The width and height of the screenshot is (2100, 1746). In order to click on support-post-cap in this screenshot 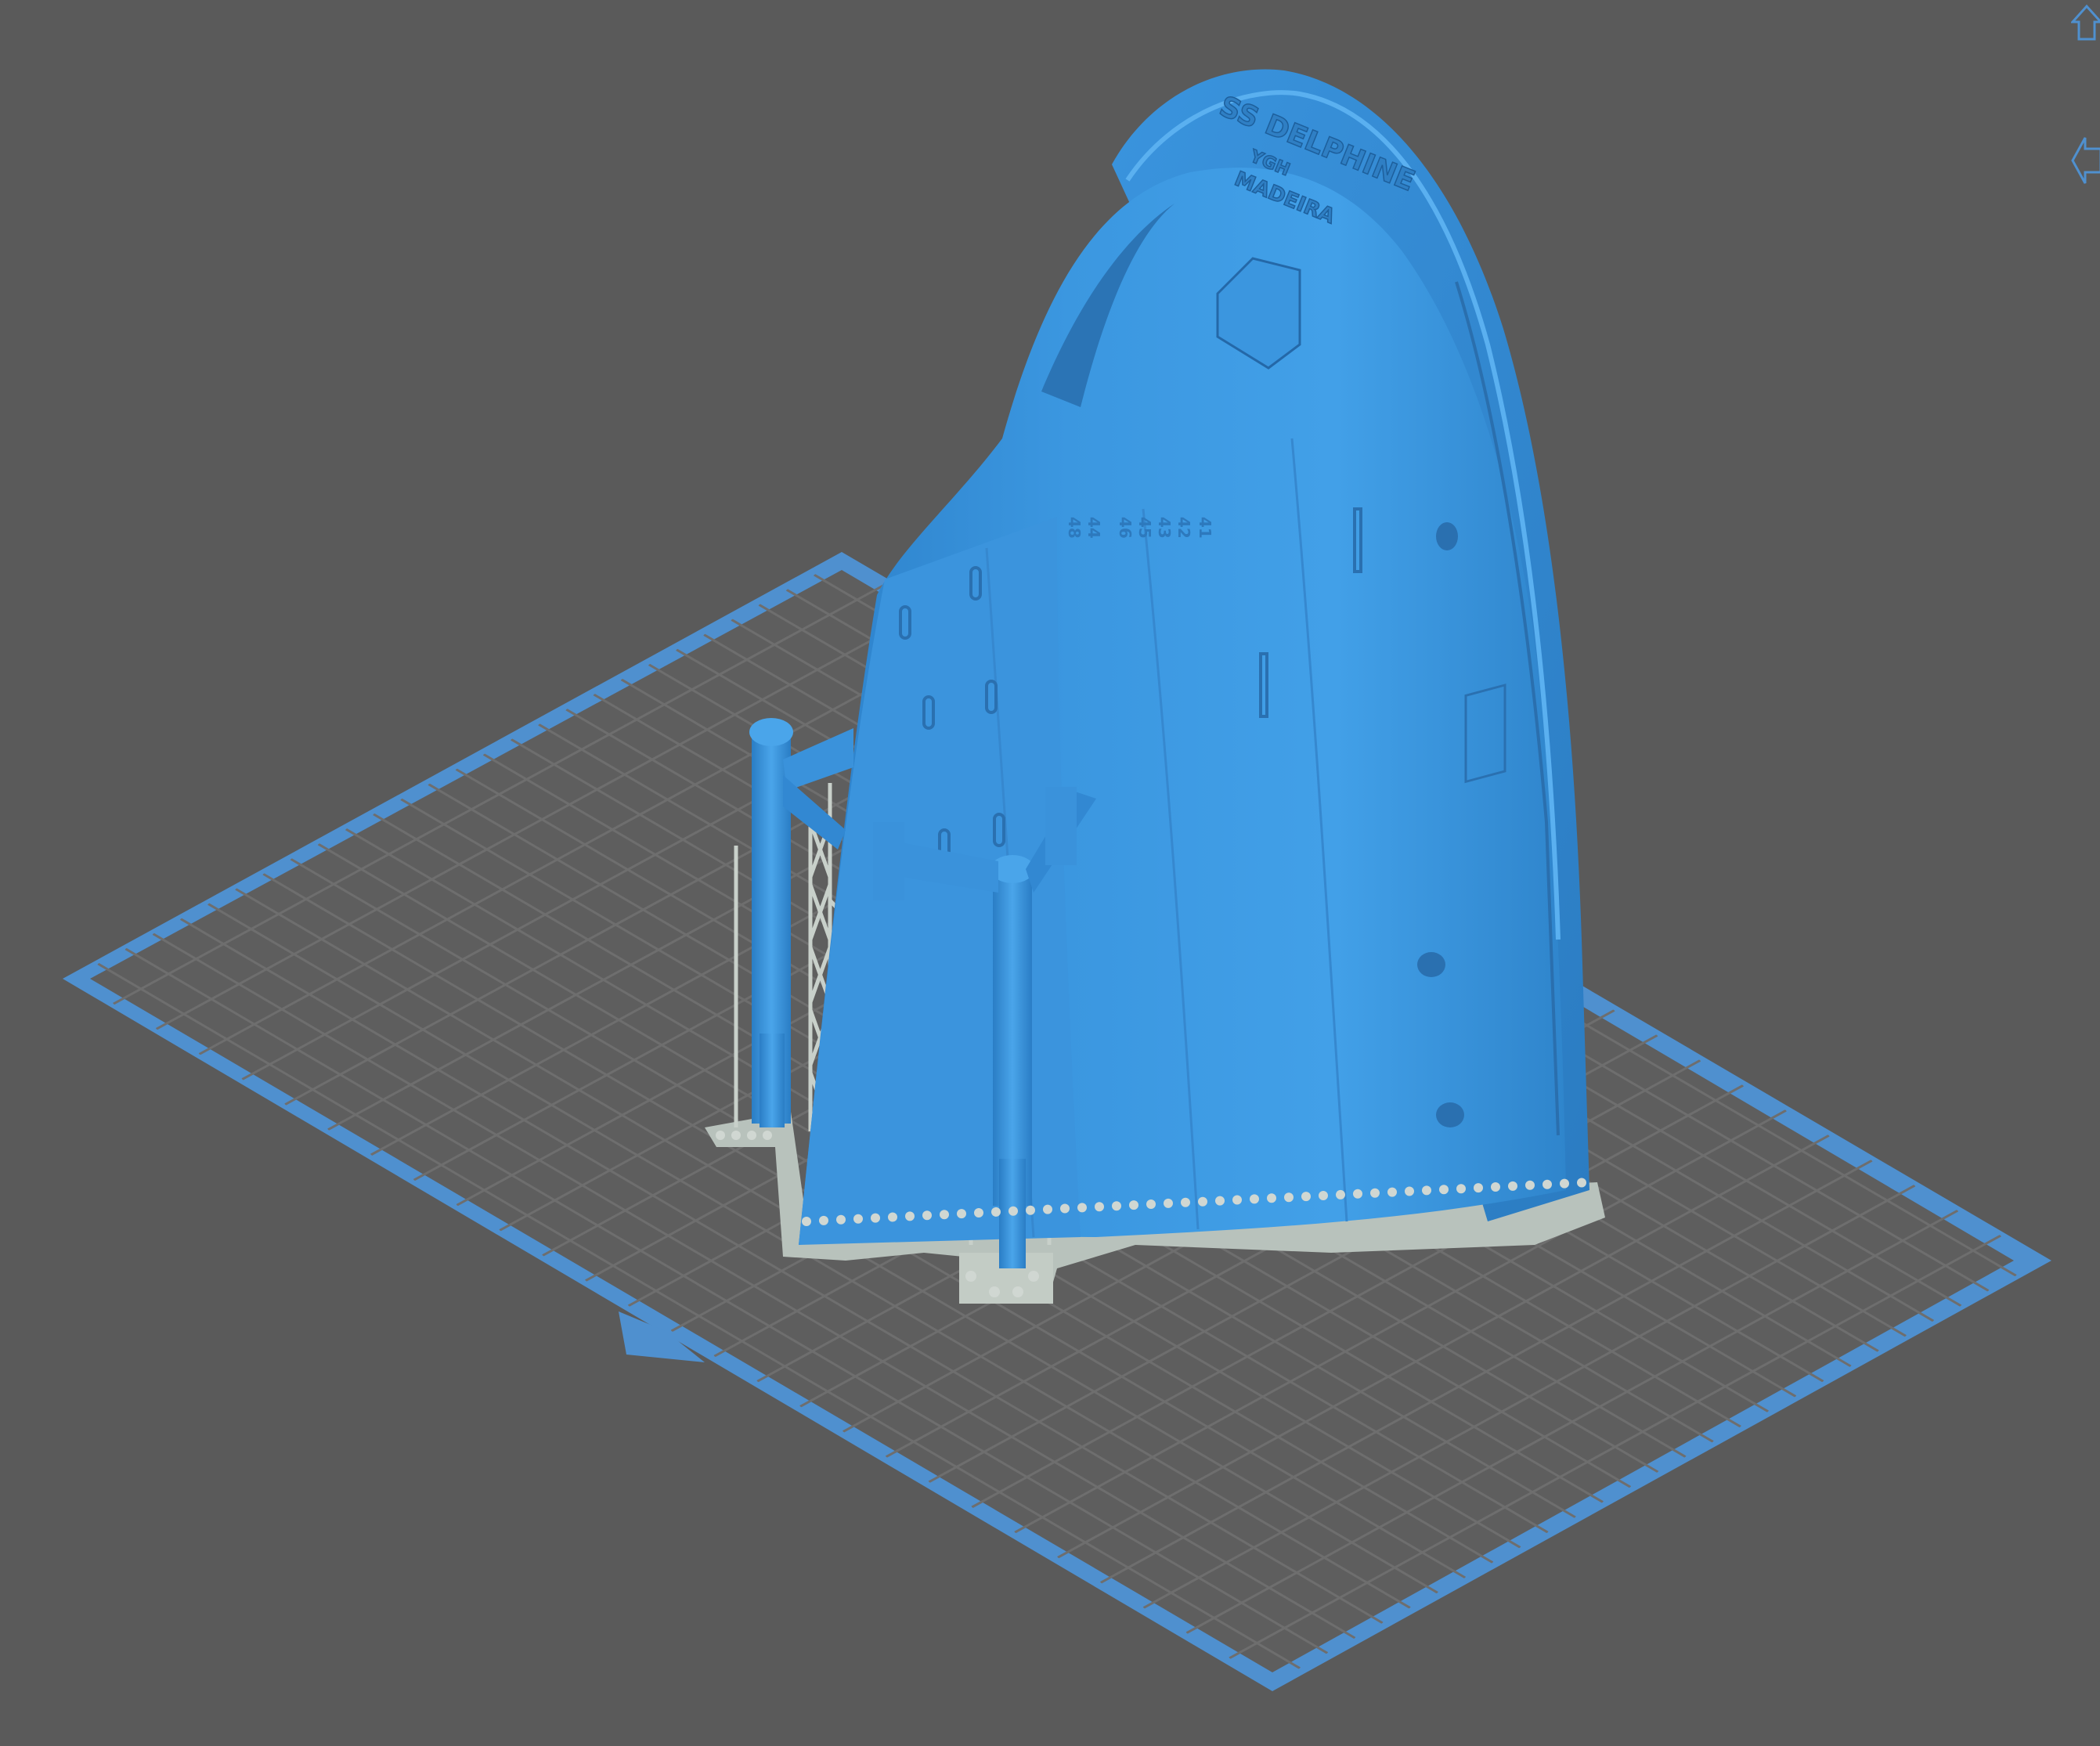, I will do `click(771, 732)`.